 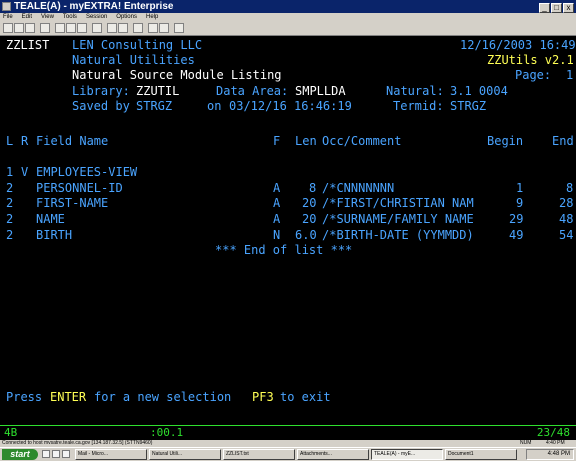 I want to click on menu-session: Session, so click(x=96, y=17).